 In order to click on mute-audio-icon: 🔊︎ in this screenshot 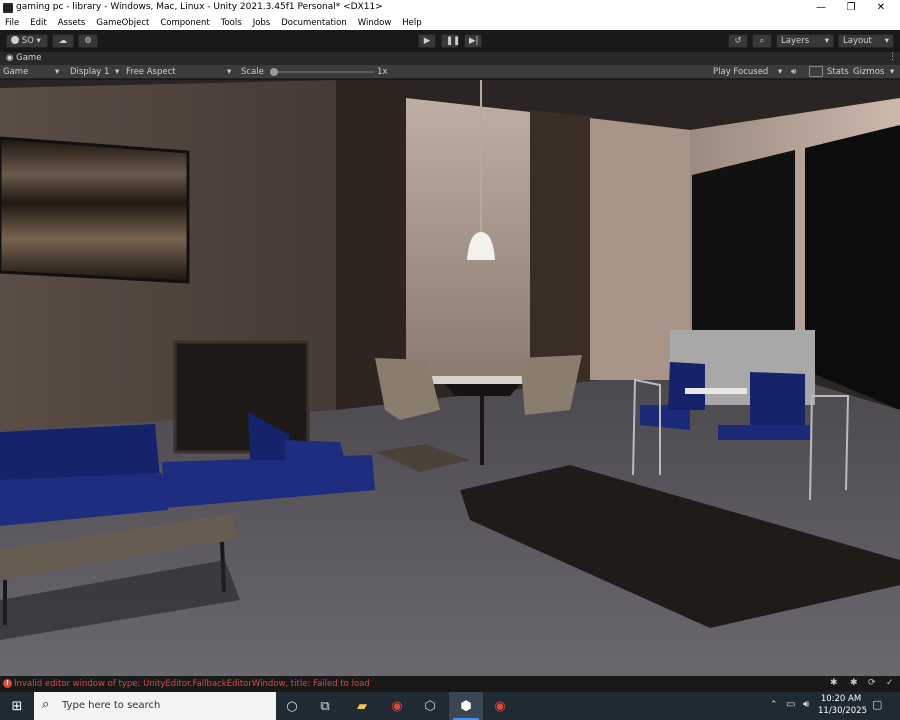, I will do `click(793, 72)`.